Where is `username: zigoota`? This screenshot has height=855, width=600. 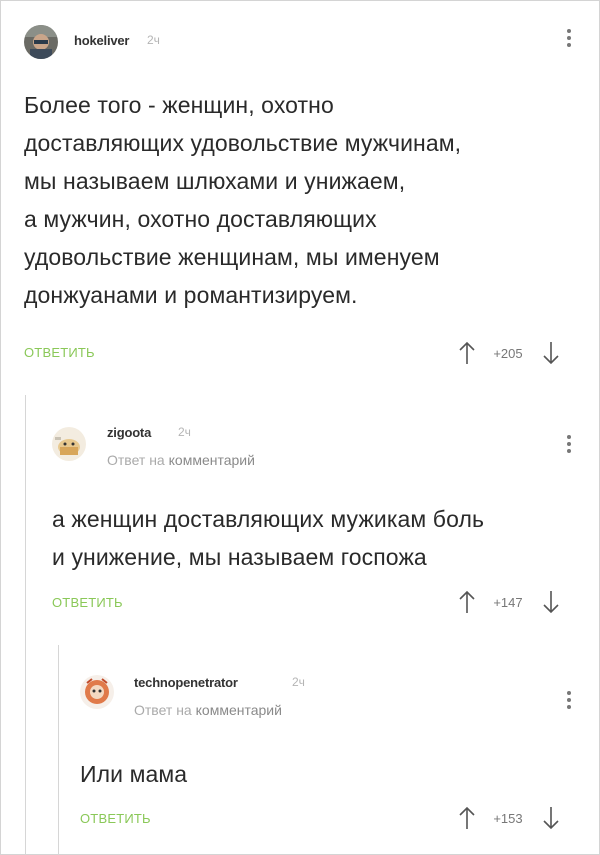
username: zigoota is located at coordinates (129, 432).